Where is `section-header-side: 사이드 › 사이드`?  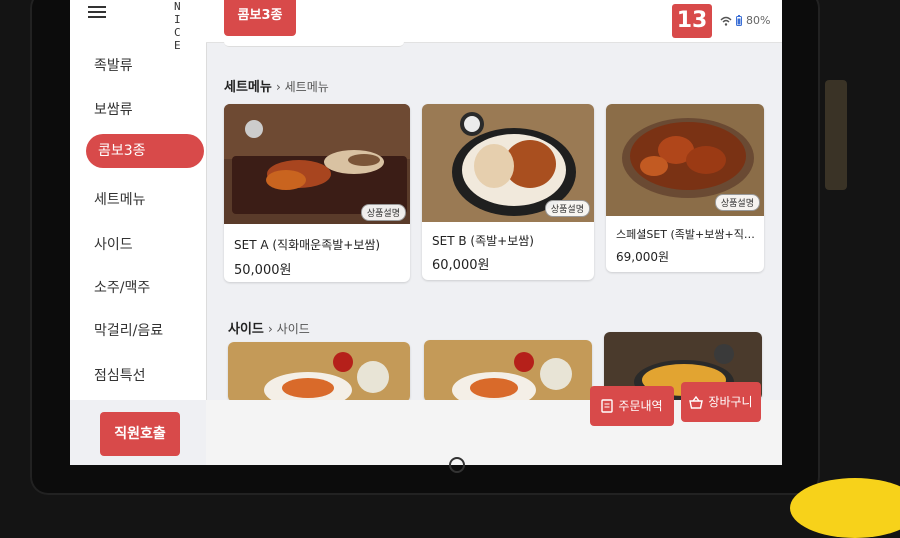 section-header-side: 사이드 › 사이드 is located at coordinates (269, 327).